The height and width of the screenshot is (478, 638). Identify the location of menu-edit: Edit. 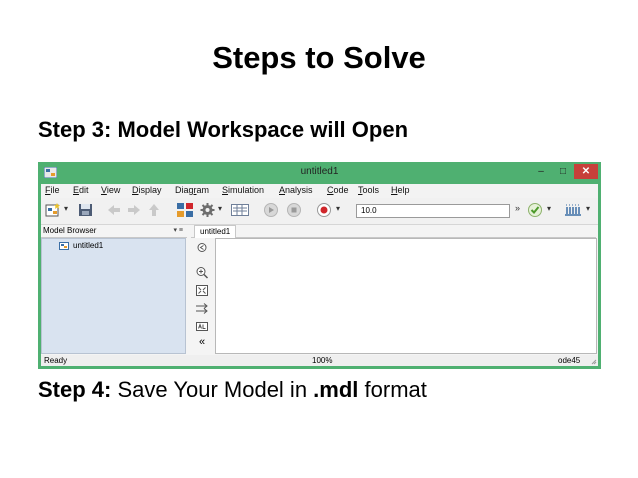
(81, 190).